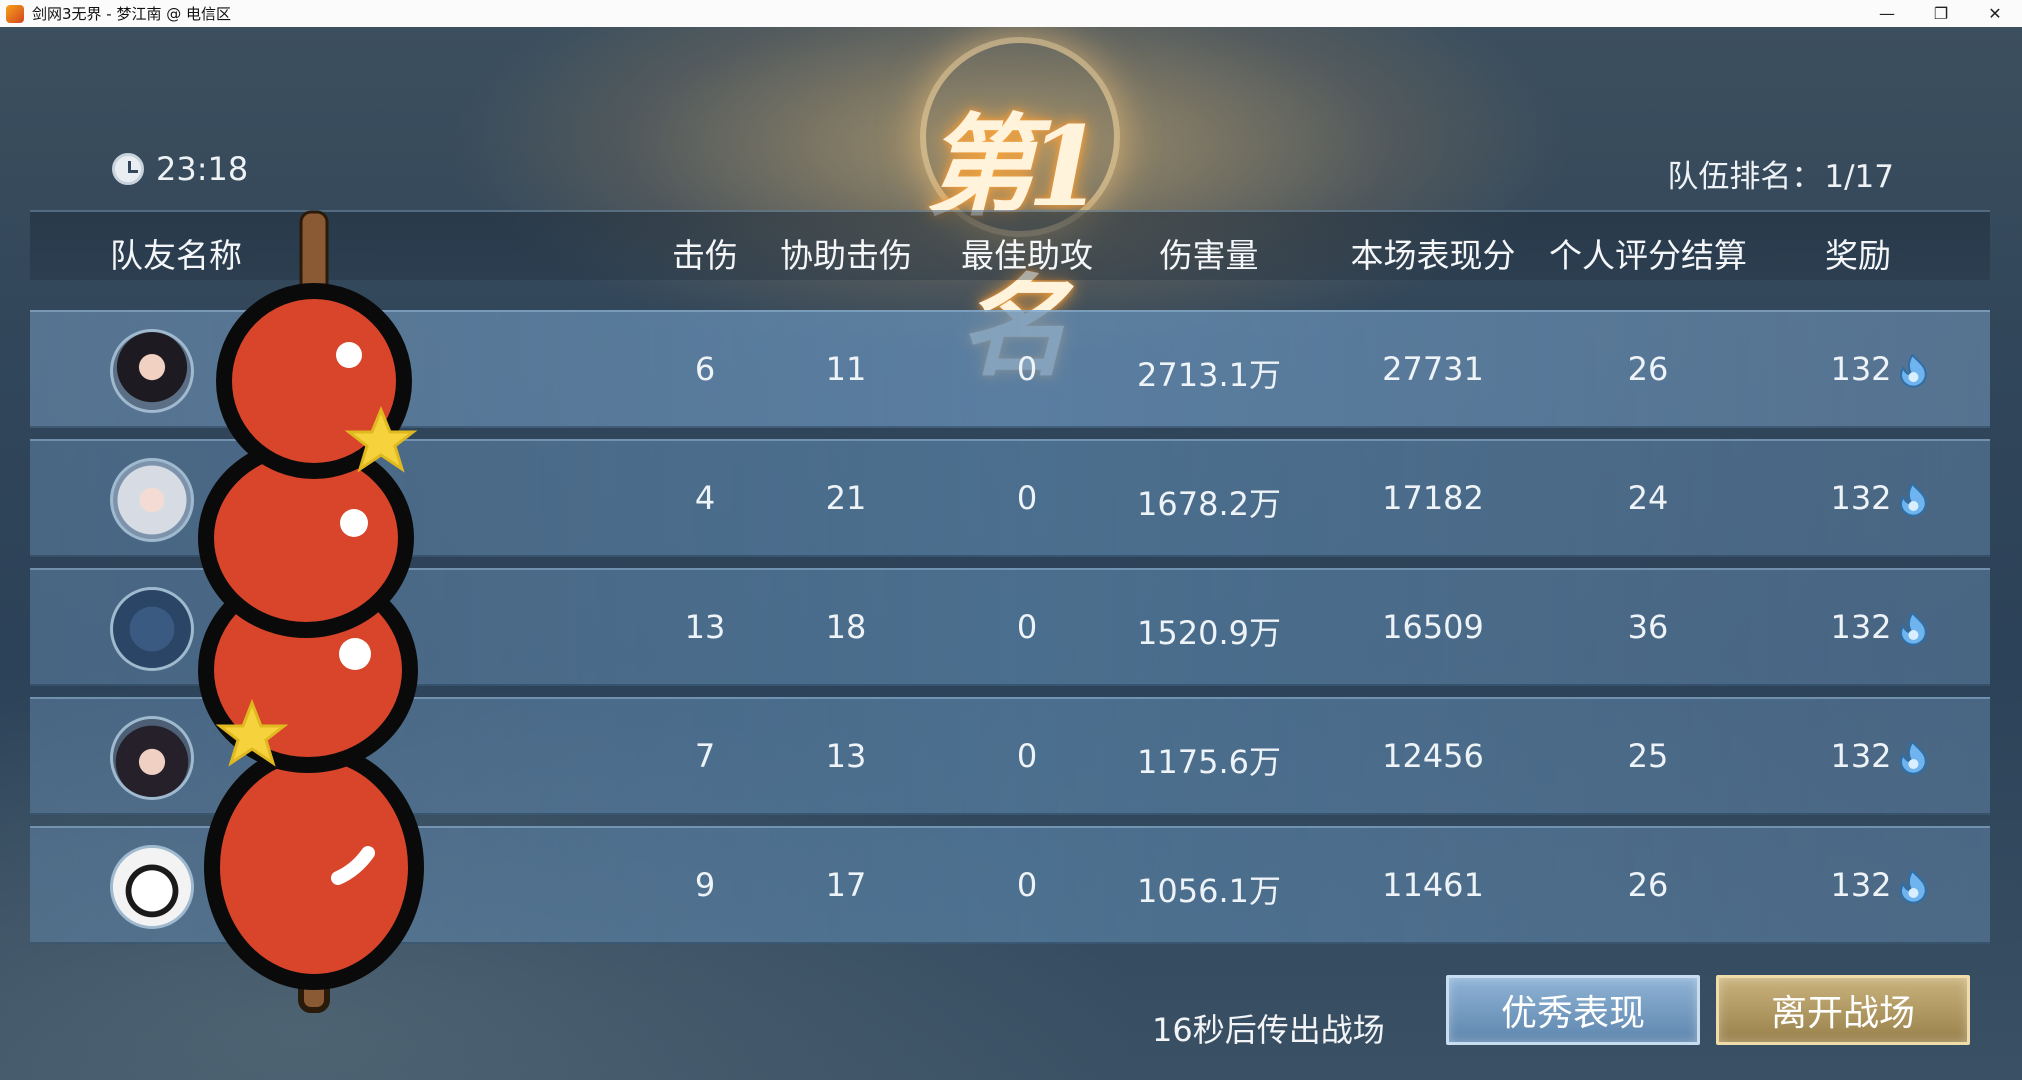 The image size is (2022, 1080). I want to click on assists-cell: 18, so click(846, 627).